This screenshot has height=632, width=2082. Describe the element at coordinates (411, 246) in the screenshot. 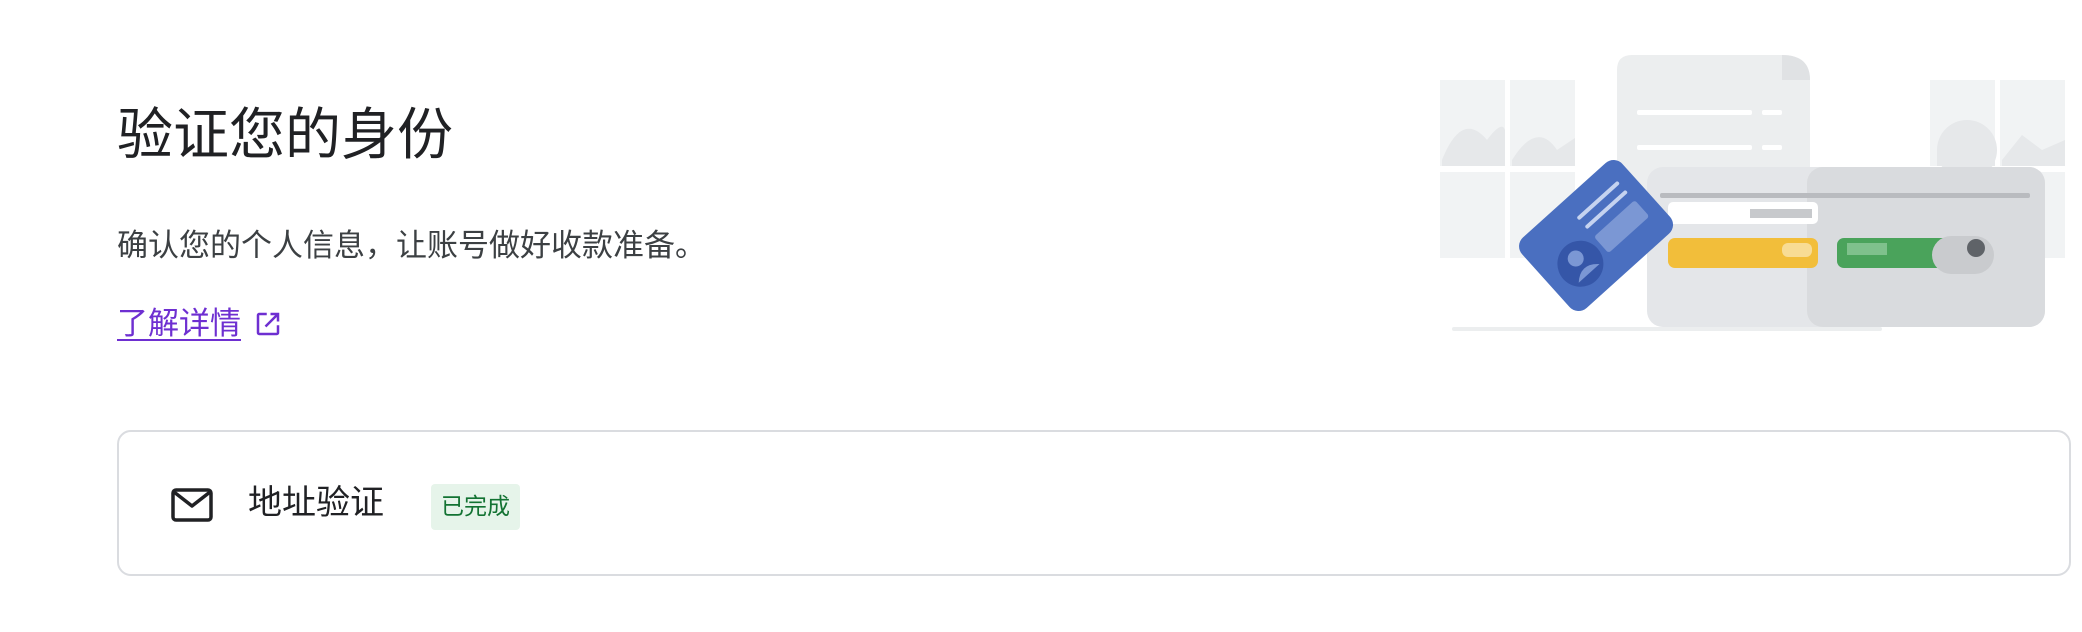

I see `page-subtitle: 确认您的个人信息，让账号做好收款准备。` at that location.